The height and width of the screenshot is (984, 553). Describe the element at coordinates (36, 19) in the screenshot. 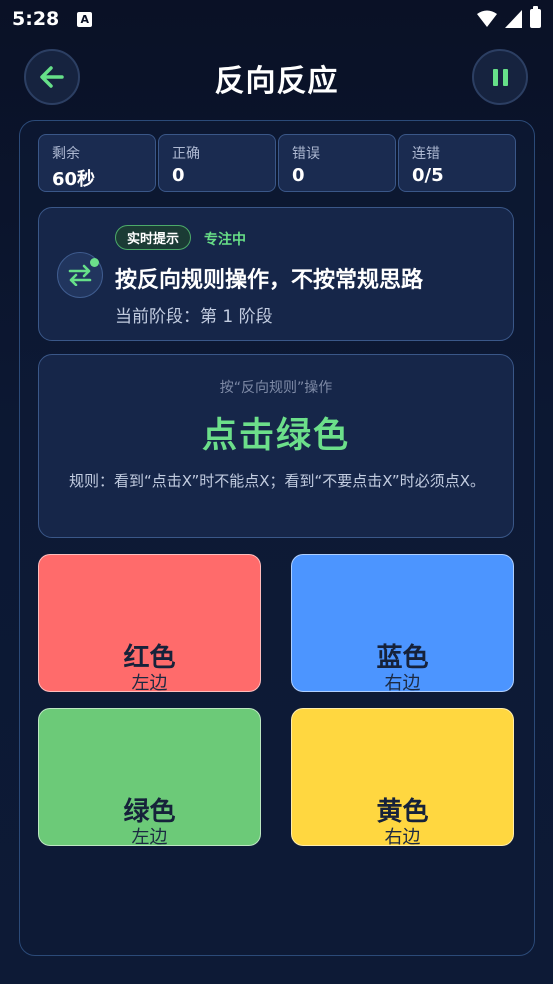

I see `status-time: 5:28` at that location.